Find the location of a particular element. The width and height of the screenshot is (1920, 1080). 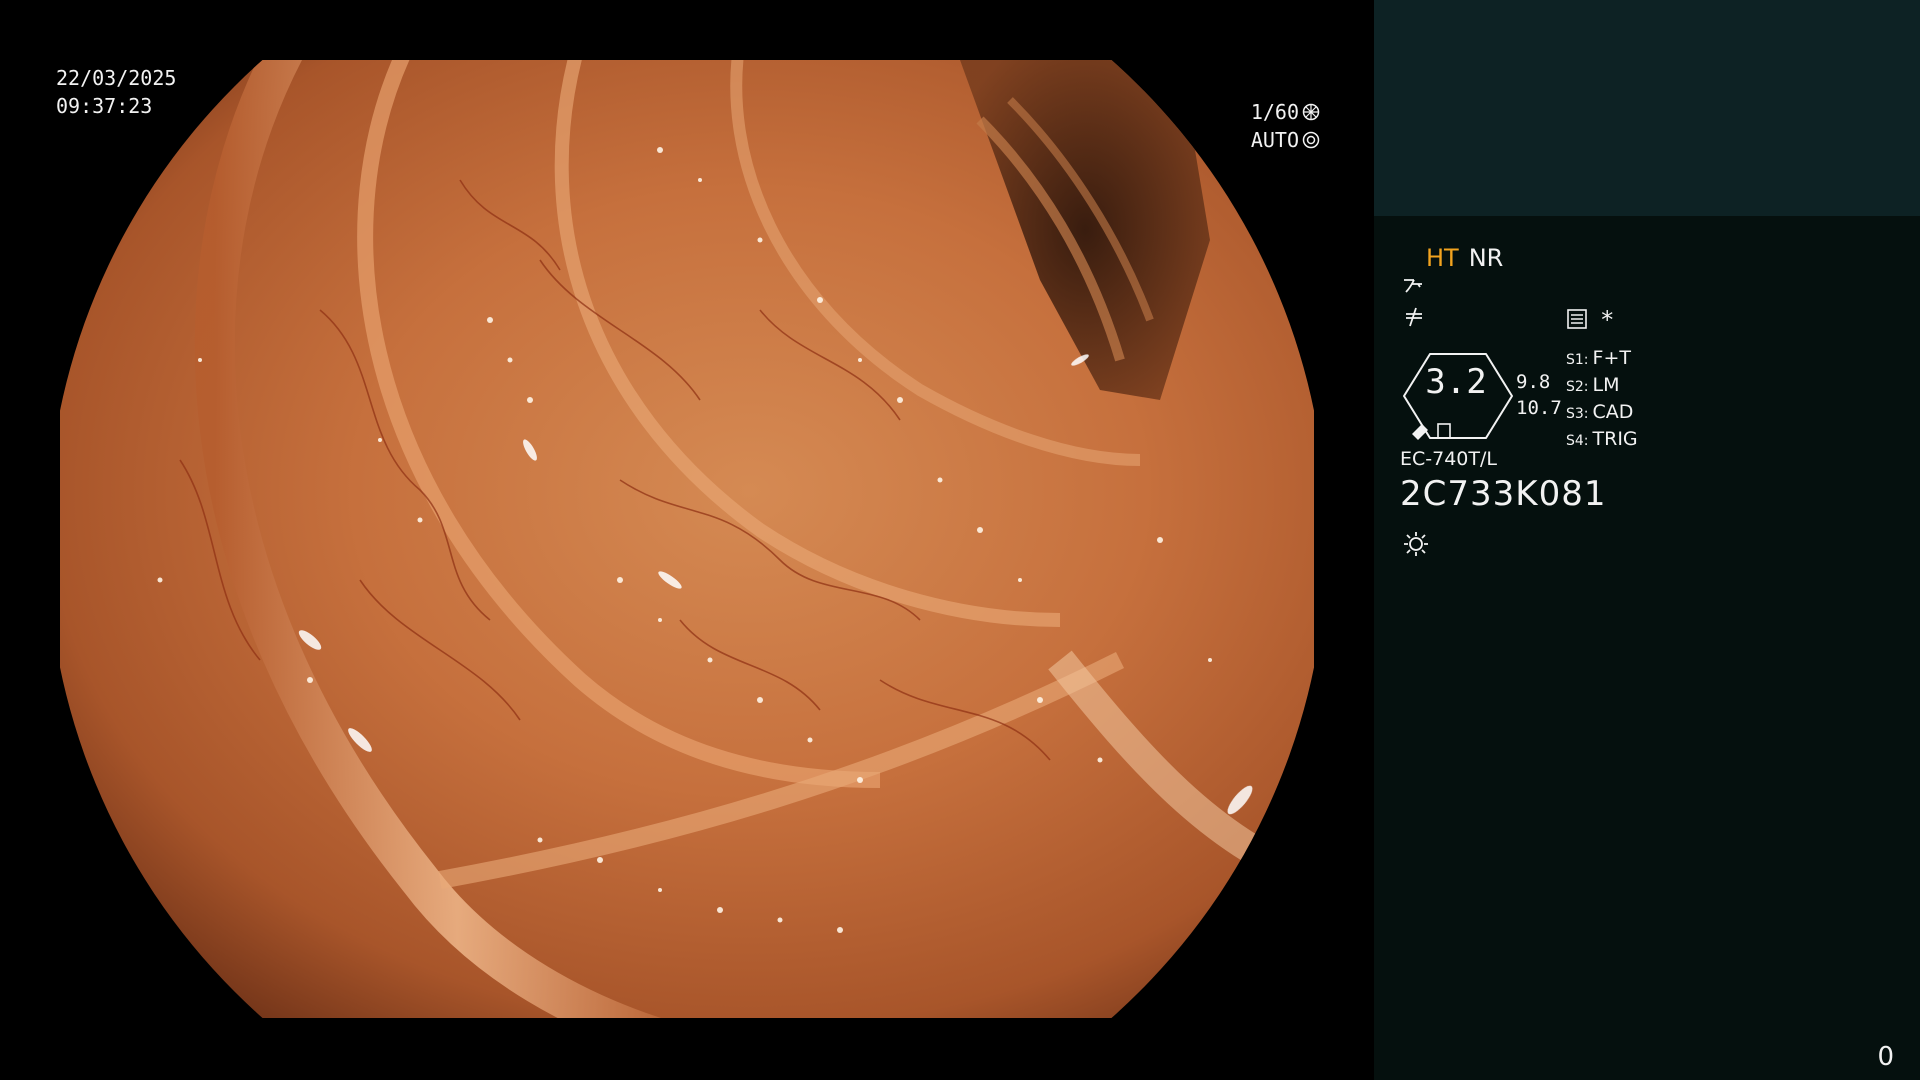

mode-nr: NR is located at coordinates (1486, 258).